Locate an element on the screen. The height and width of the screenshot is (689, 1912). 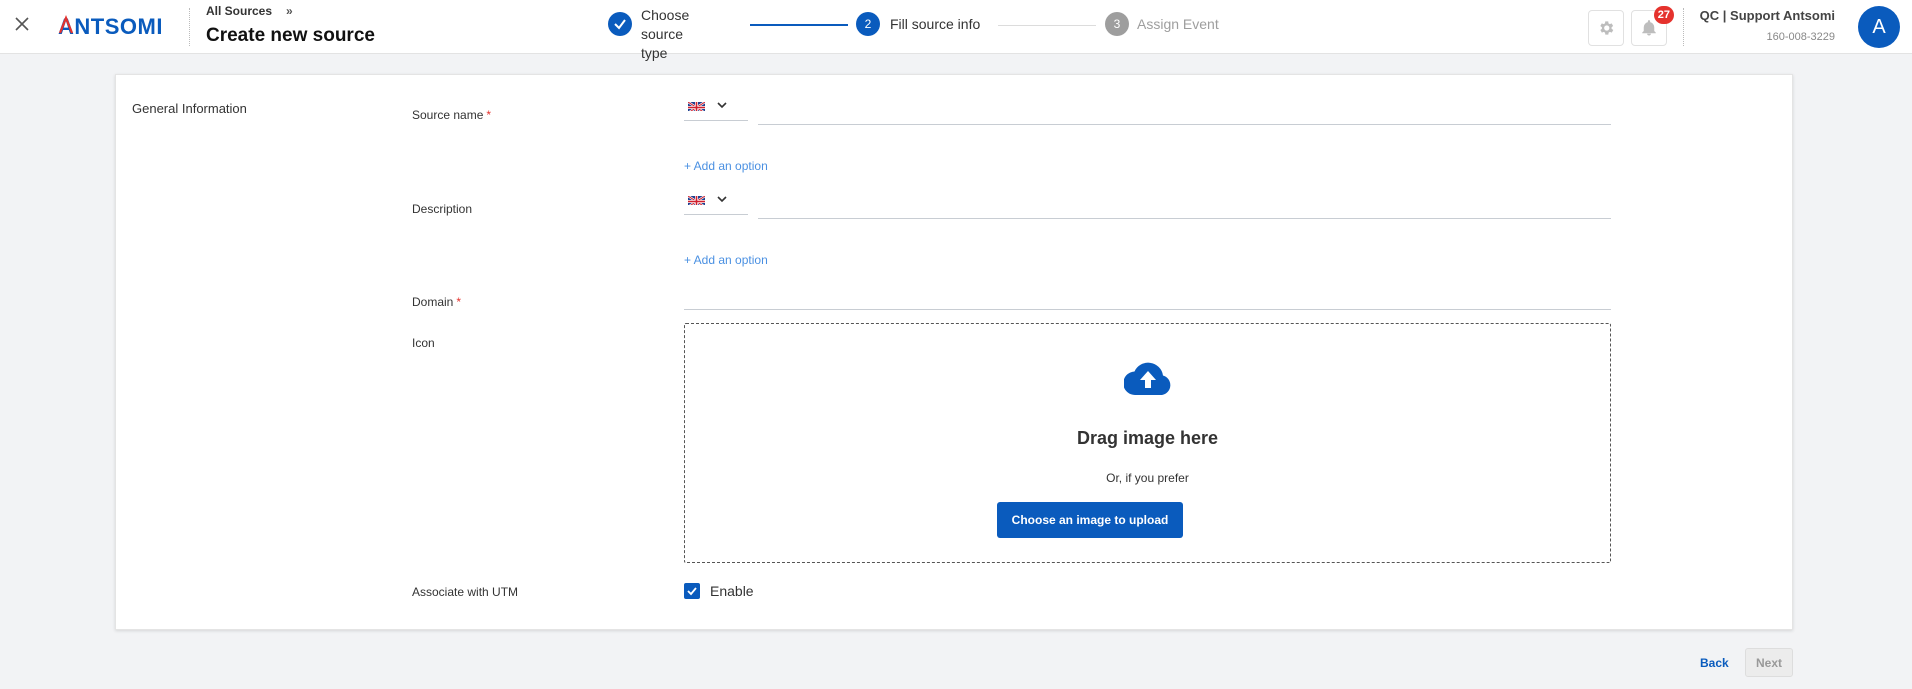
close-button is located at coordinates (22, 24).